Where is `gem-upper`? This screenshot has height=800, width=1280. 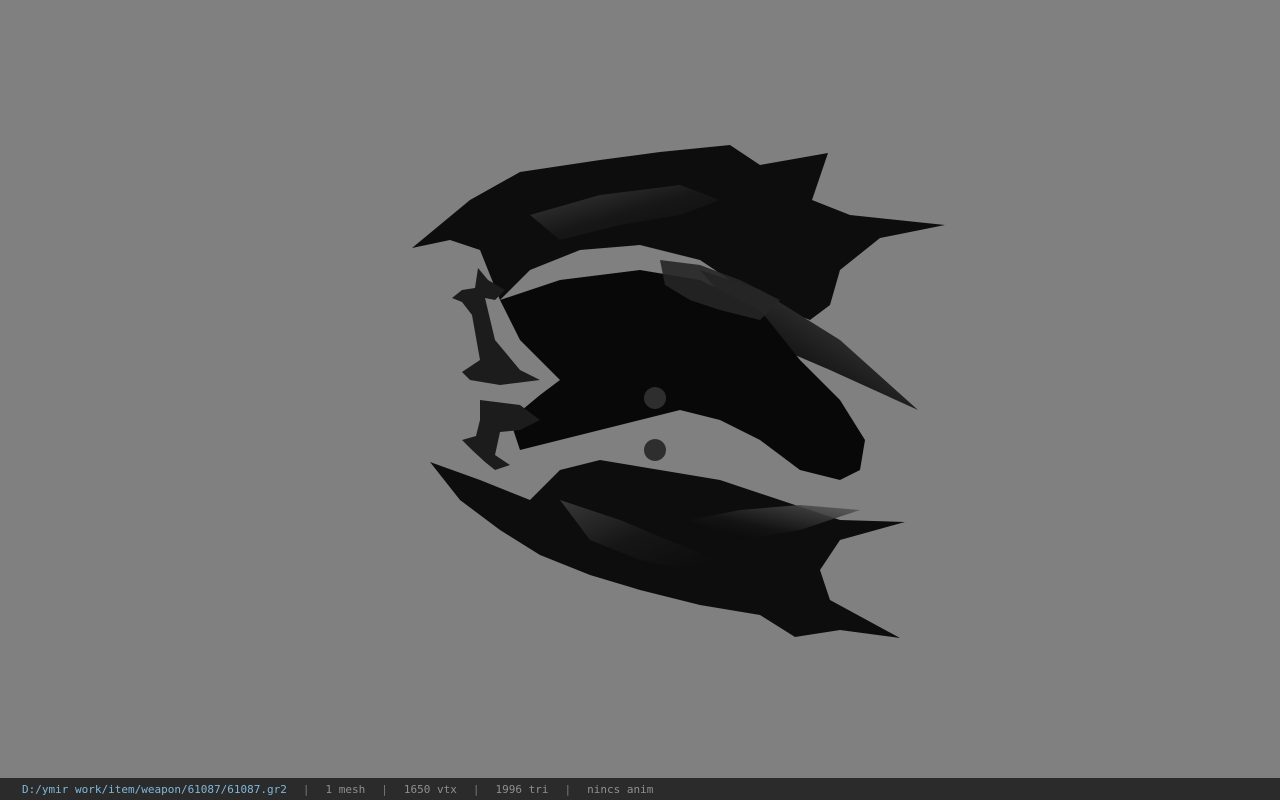
gem-upper is located at coordinates (655, 398).